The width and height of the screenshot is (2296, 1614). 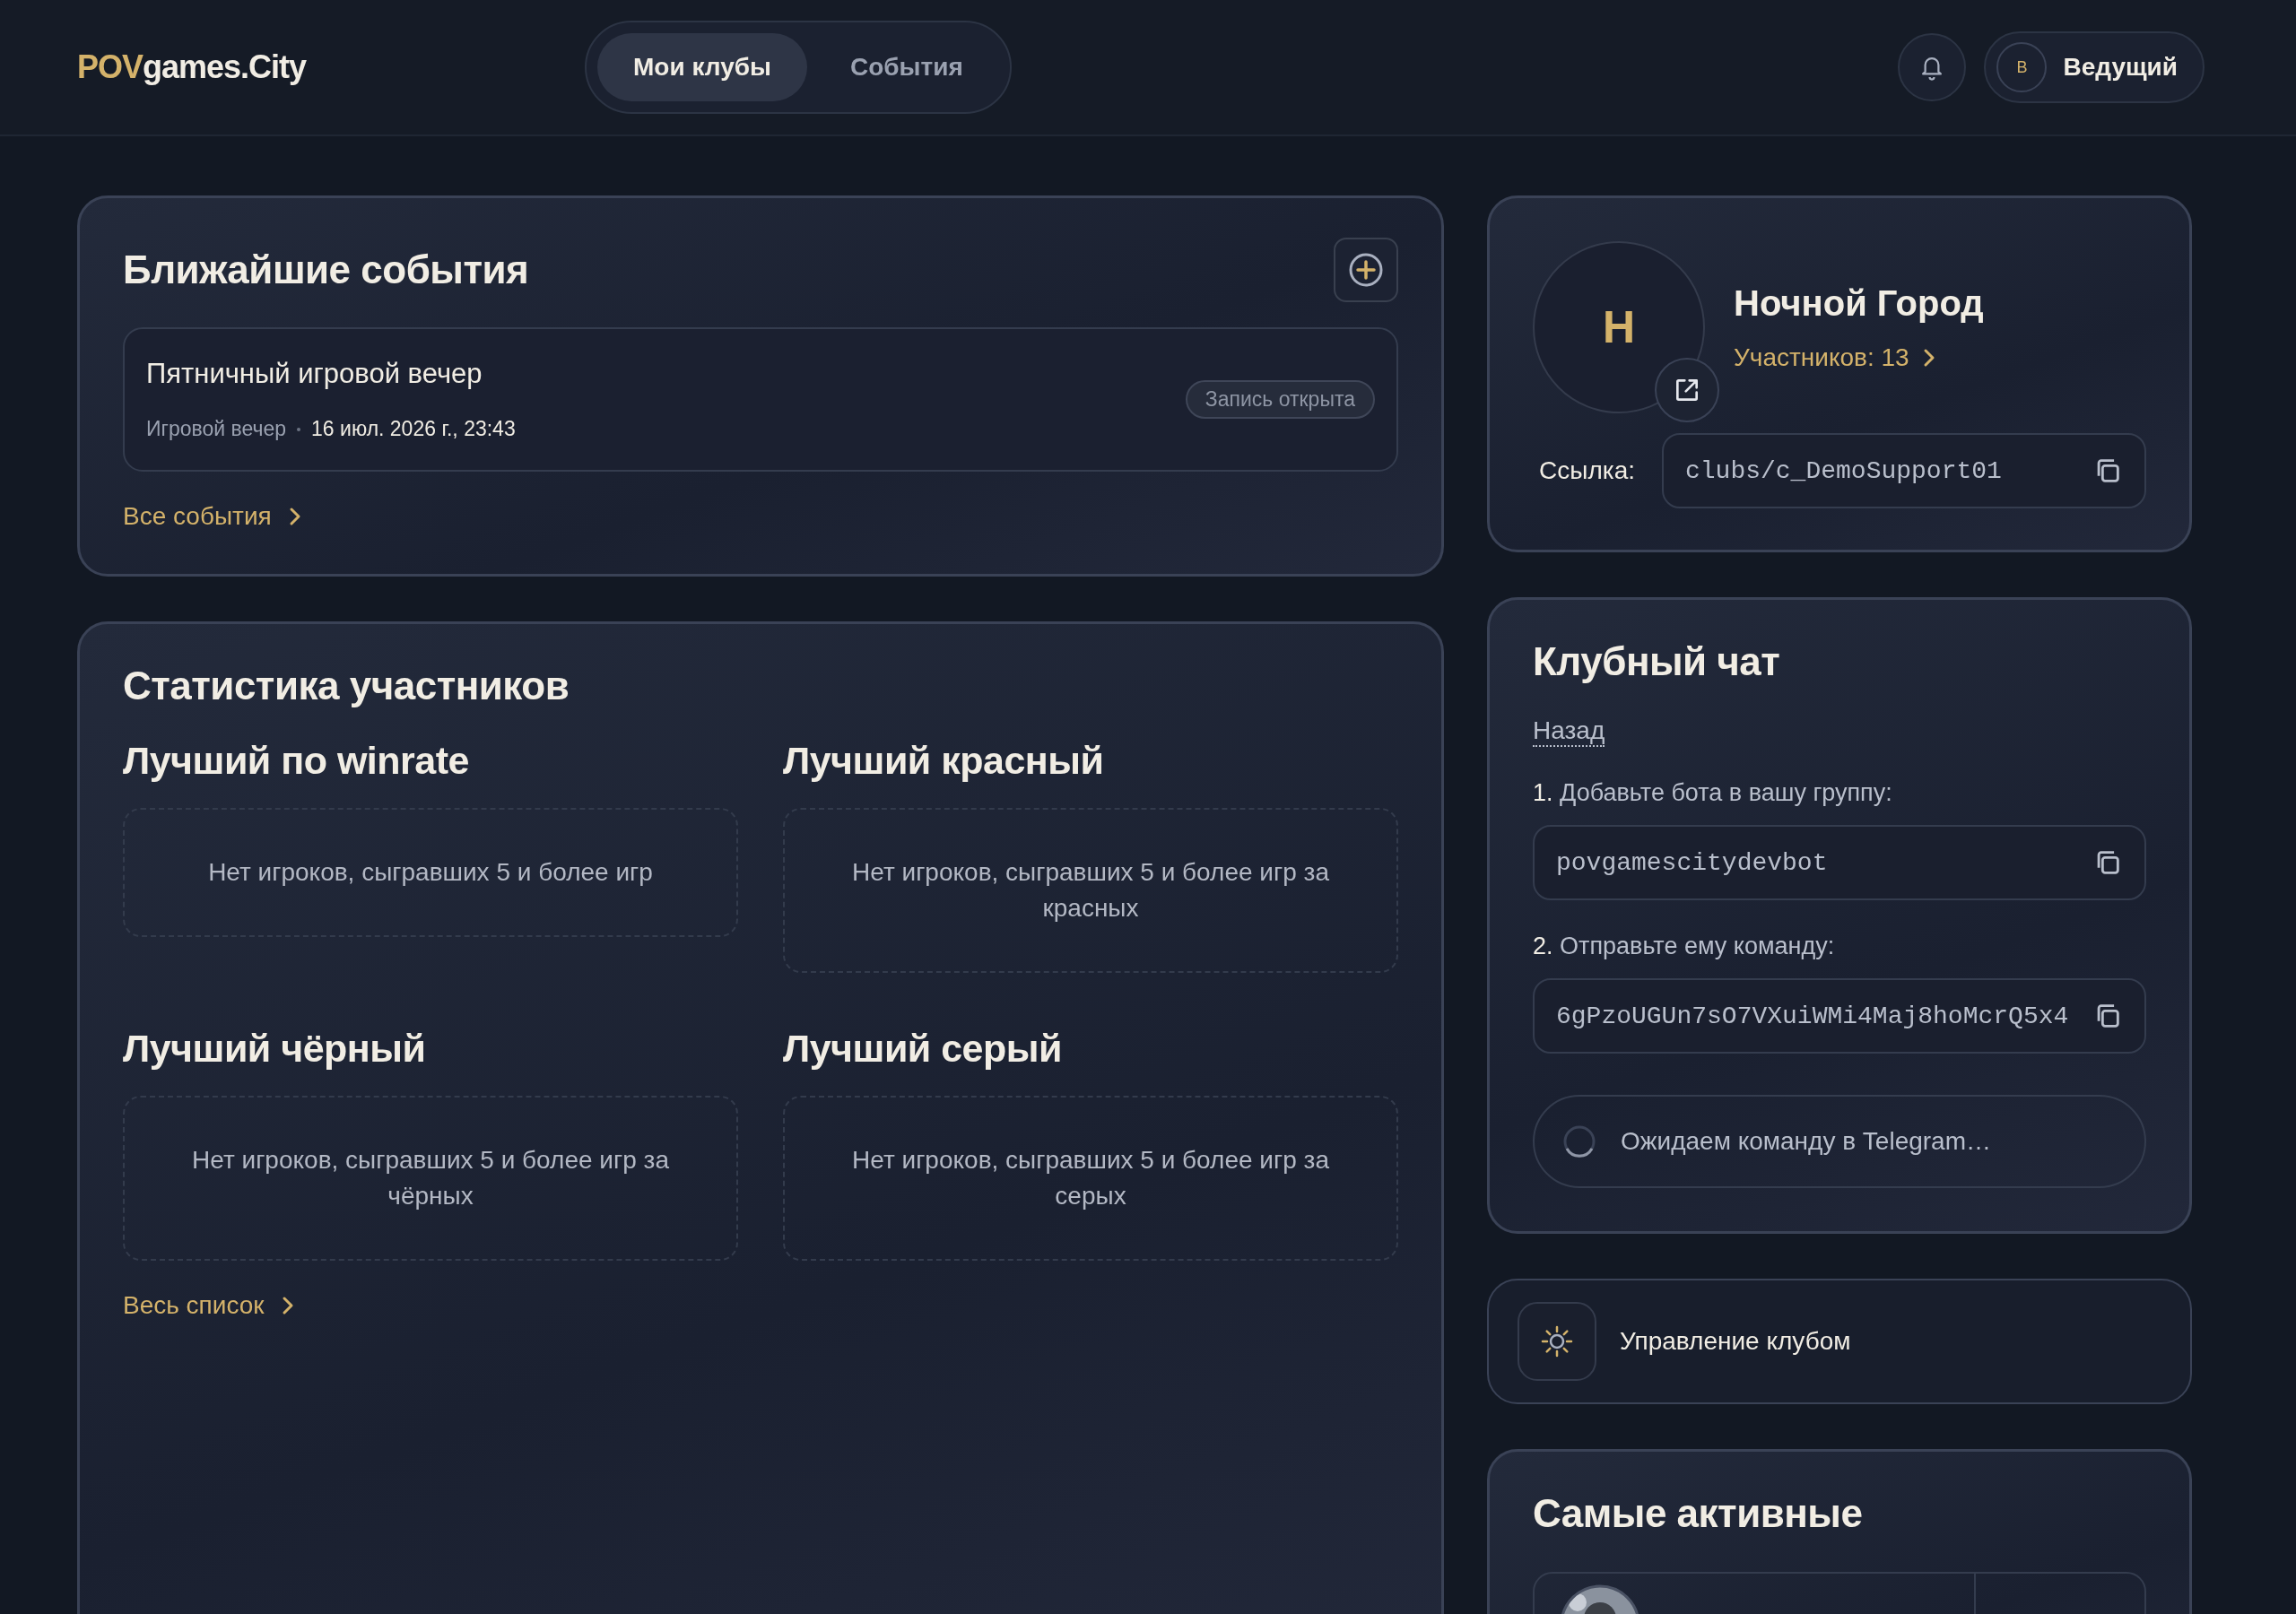 What do you see at coordinates (1904, 470) in the screenshot?
I see `link-field: clubs/c_DemoSupport01` at bounding box center [1904, 470].